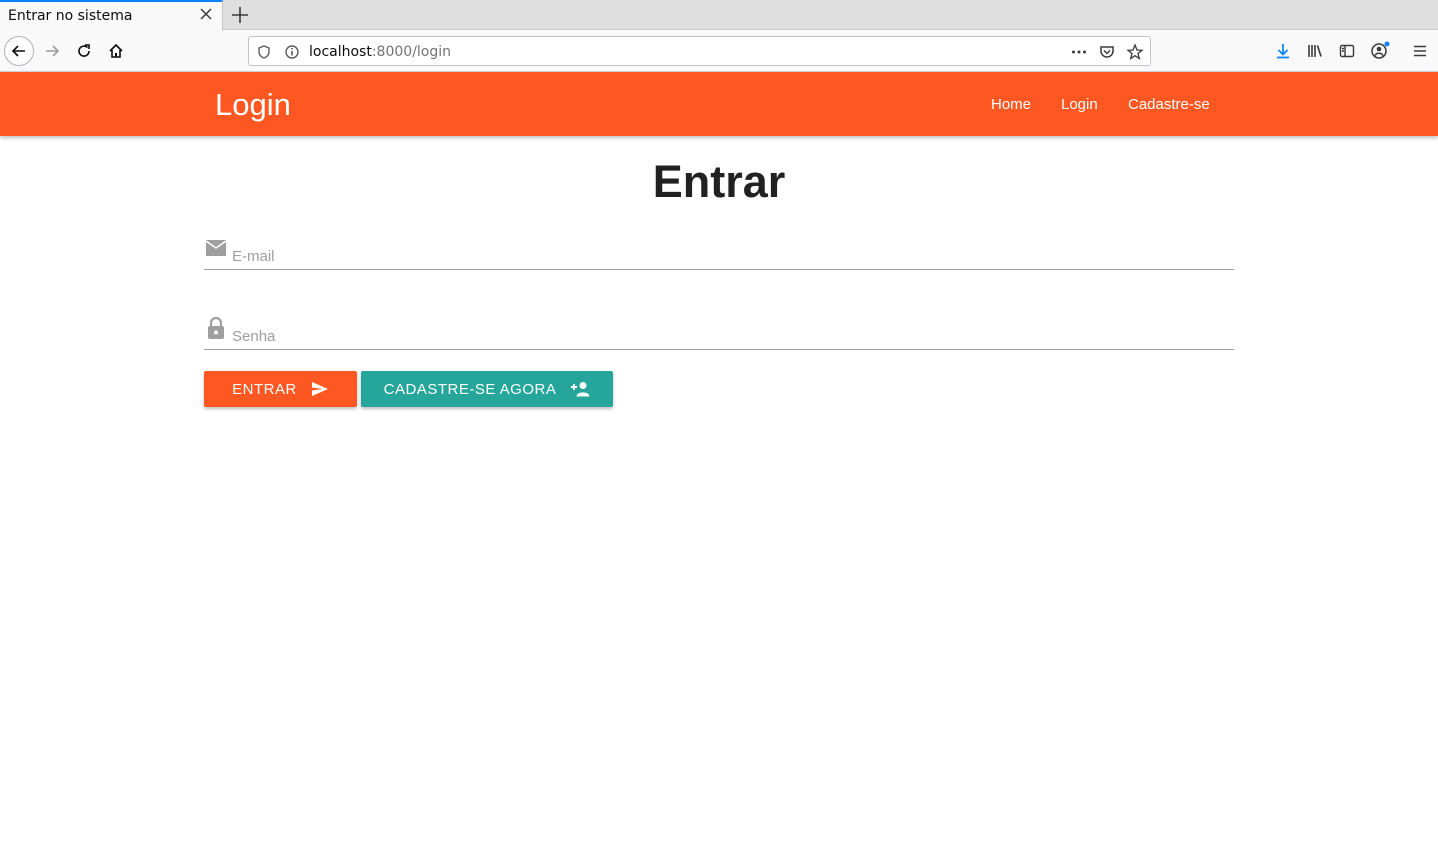 The height and width of the screenshot is (847, 1438). I want to click on home-icon, so click(116, 50).